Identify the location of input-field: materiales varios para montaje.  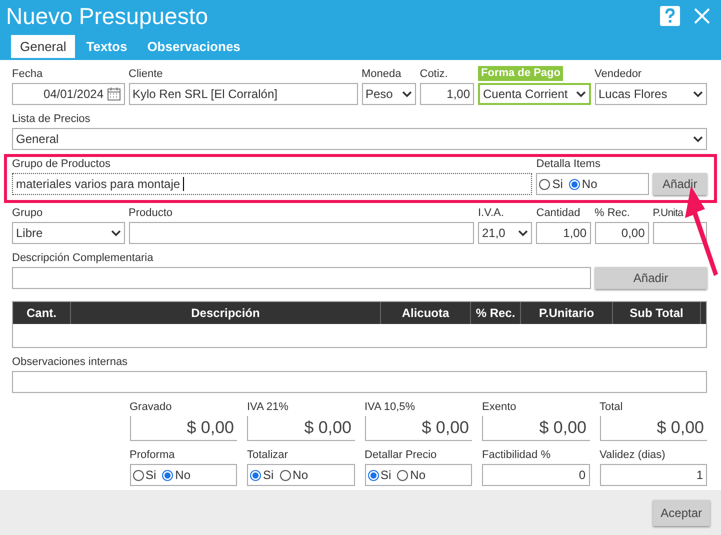
(272, 184).